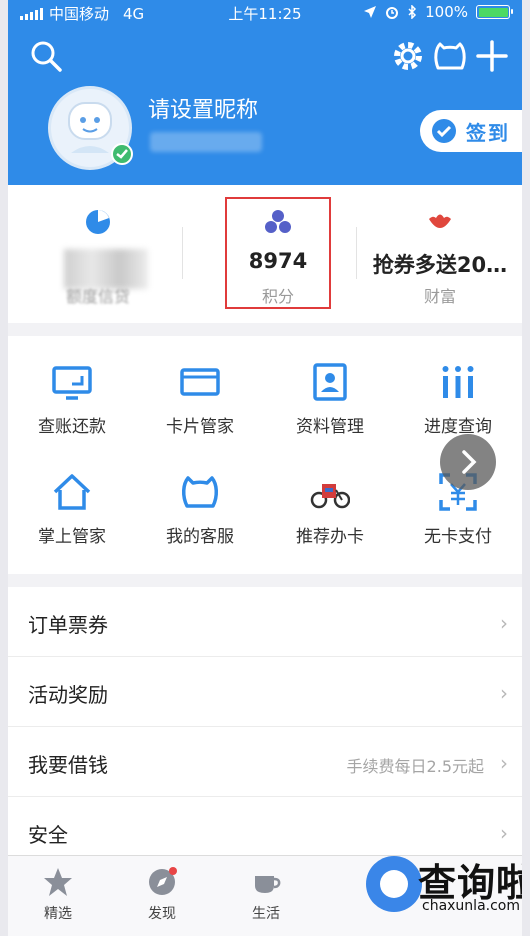 The height and width of the screenshot is (936, 530). I want to click on stats-bar: 额度信贷 8974 积分 抢券多送20… 财富, so click(265, 254).